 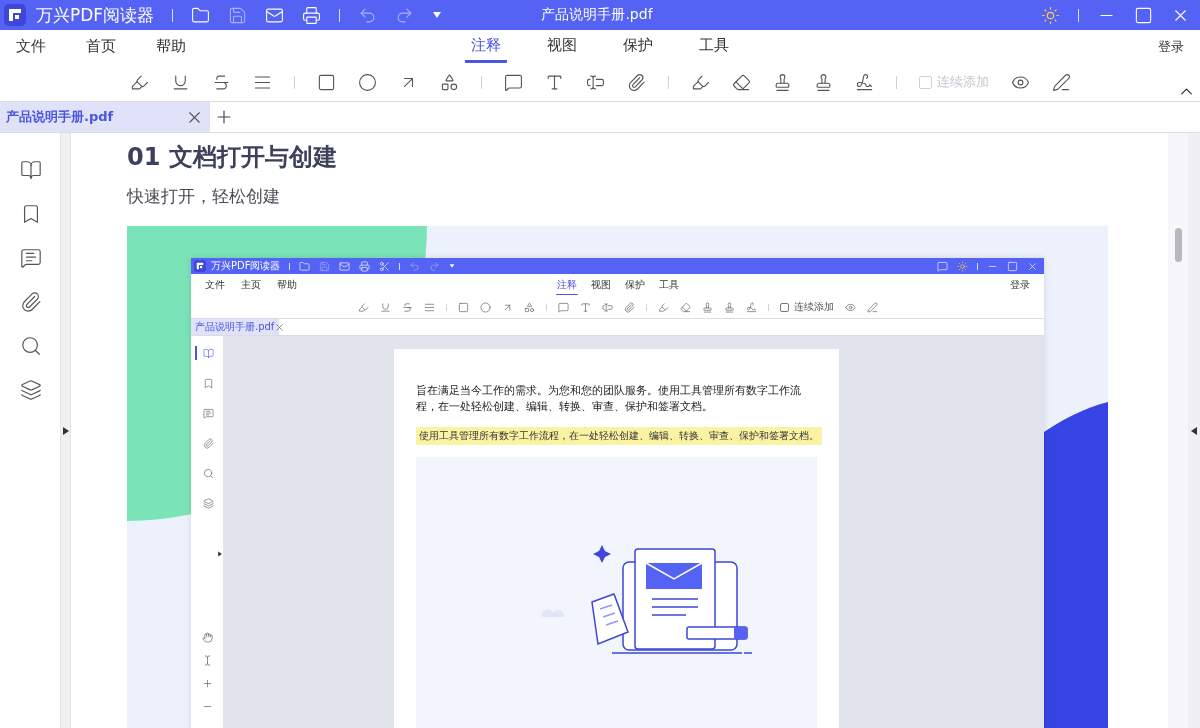 What do you see at coordinates (105, 117) in the screenshot?
I see `document-tab: 产品说明手册.pdf` at bounding box center [105, 117].